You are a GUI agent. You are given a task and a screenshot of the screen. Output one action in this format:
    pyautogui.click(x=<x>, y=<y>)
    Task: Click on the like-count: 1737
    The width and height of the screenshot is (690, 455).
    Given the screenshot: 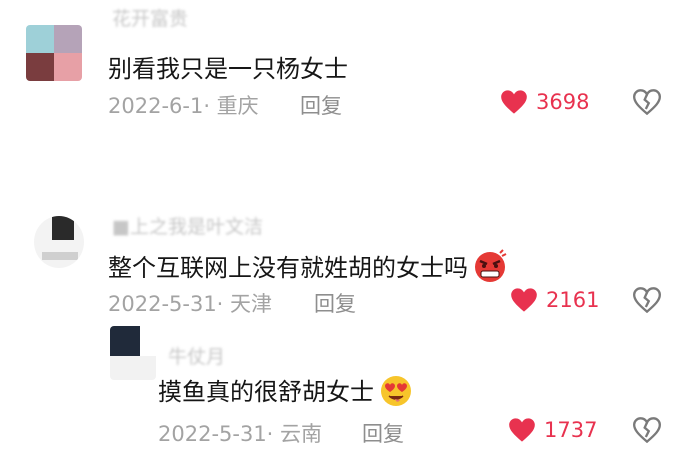 What is the action you would take?
    pyautogui.click(x=571, y=430)
    